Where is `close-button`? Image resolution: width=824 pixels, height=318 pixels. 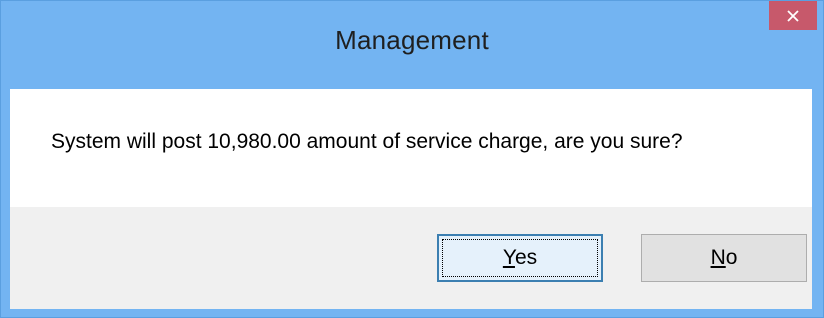
close-button is located at coordinates (793, 15).